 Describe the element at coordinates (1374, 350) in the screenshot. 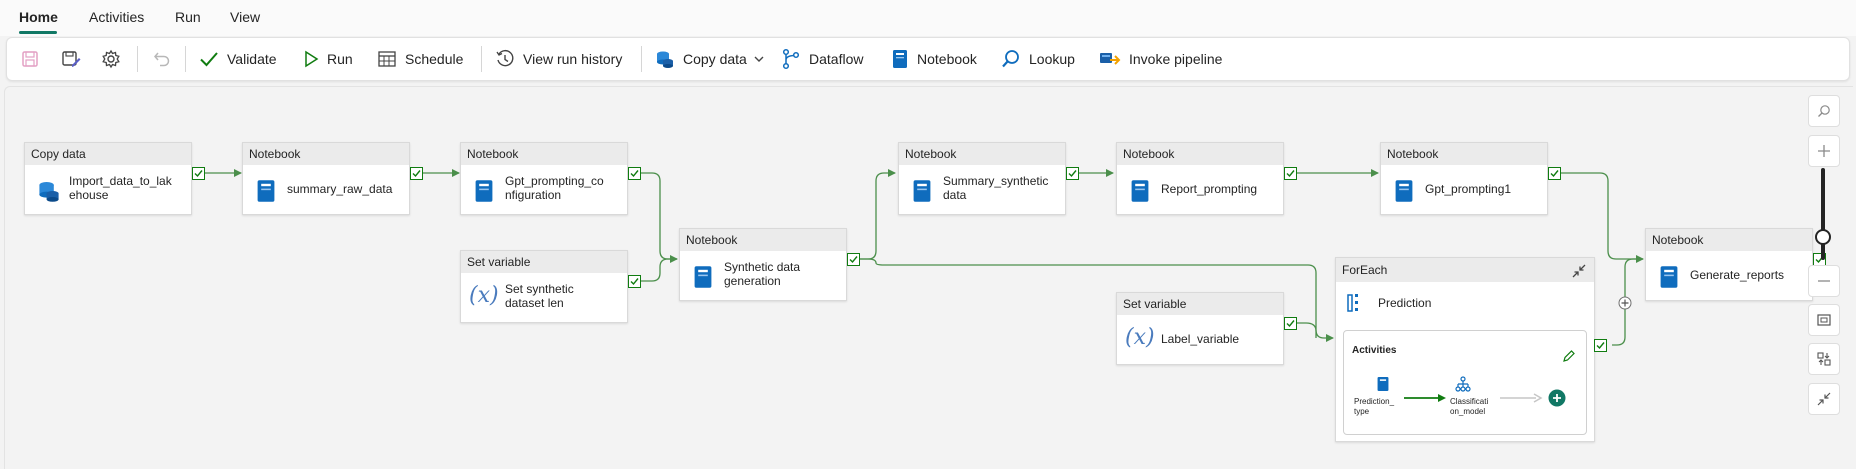

I see `activities-title: Activities` at that location.